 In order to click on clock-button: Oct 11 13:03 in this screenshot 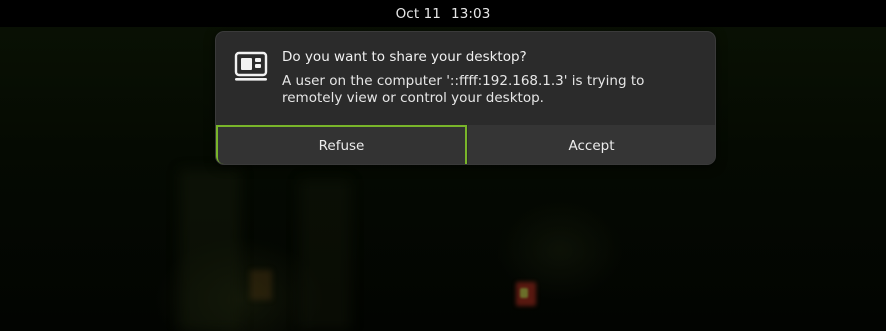, I will do `click(443, 14)`.